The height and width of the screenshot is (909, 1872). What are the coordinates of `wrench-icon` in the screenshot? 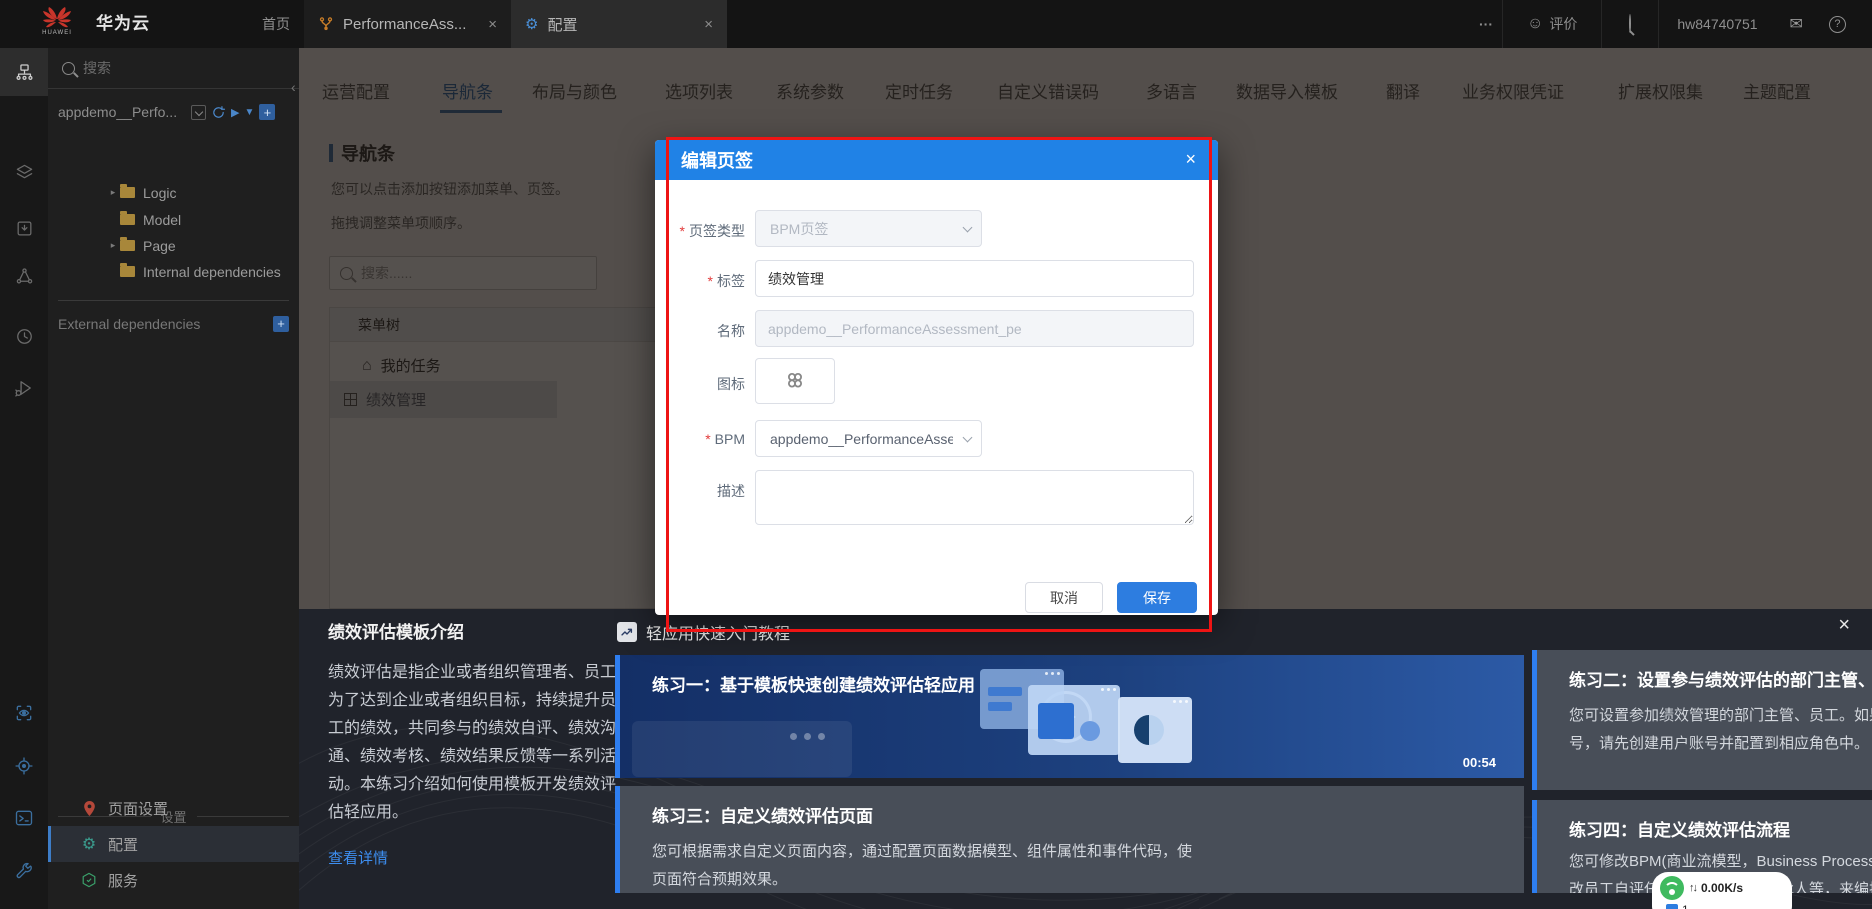 It's located at (24, 871).